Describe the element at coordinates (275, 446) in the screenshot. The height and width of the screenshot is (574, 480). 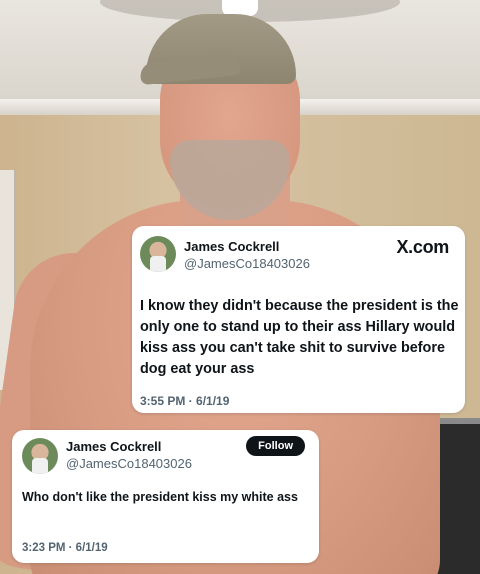
I see `follow-button: Follow` at that location.